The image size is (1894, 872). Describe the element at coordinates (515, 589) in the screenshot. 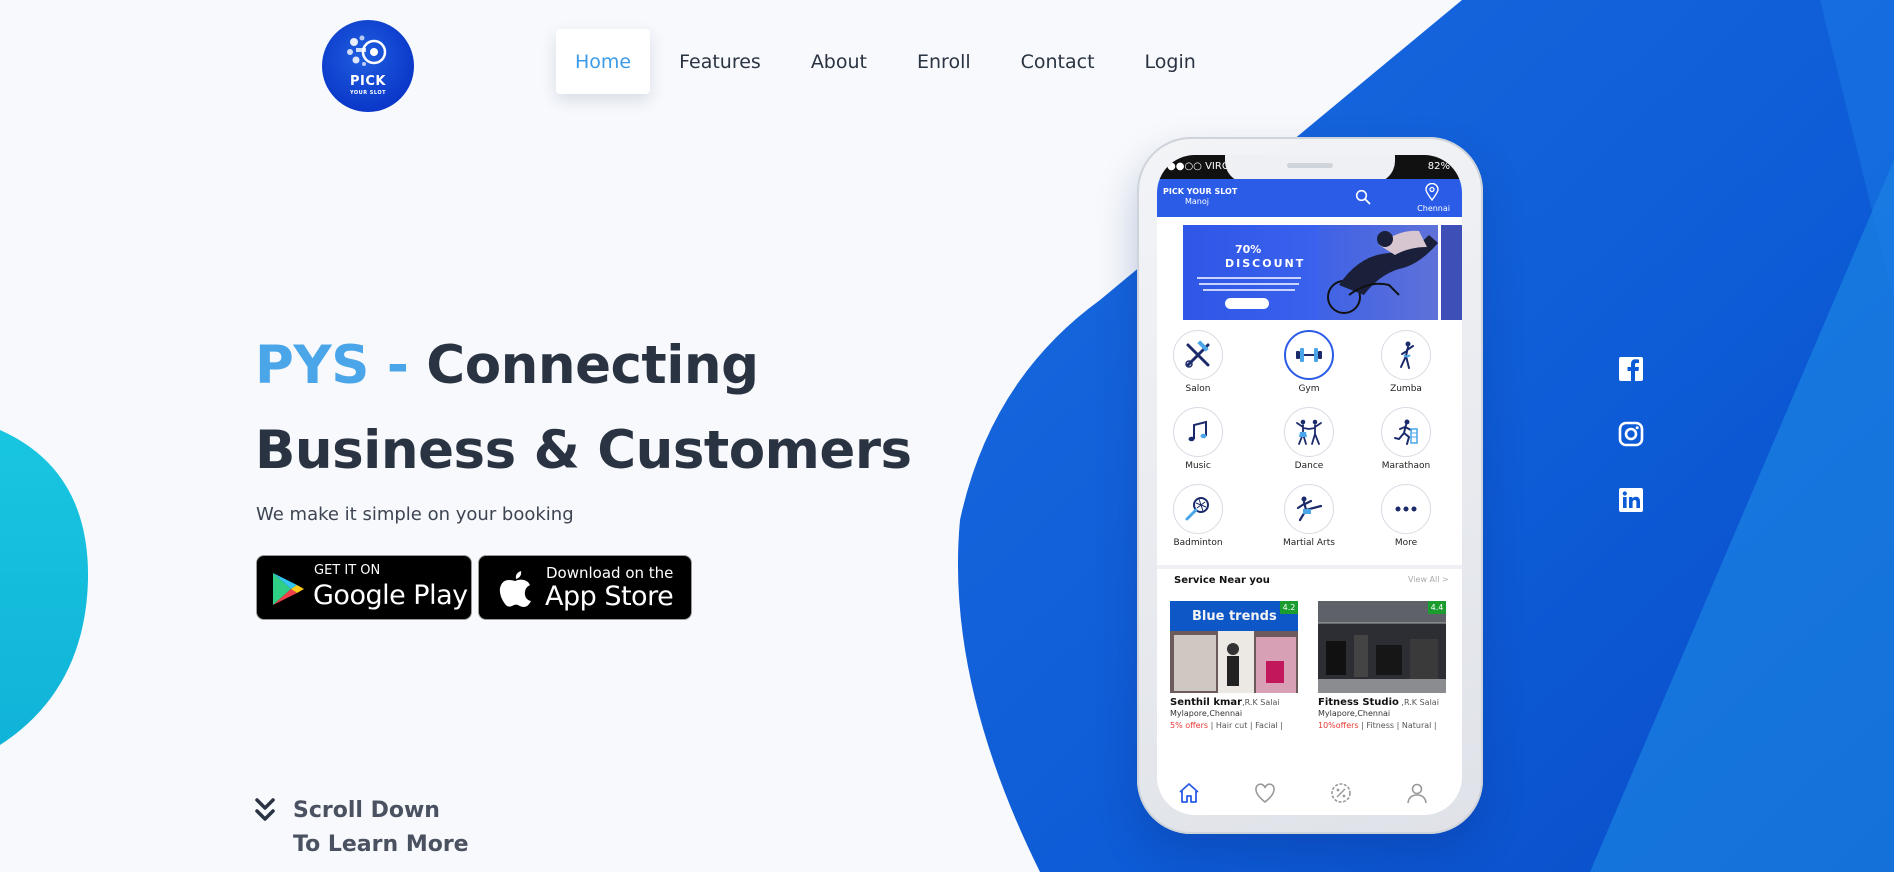

I see `apple-icon` at that location.